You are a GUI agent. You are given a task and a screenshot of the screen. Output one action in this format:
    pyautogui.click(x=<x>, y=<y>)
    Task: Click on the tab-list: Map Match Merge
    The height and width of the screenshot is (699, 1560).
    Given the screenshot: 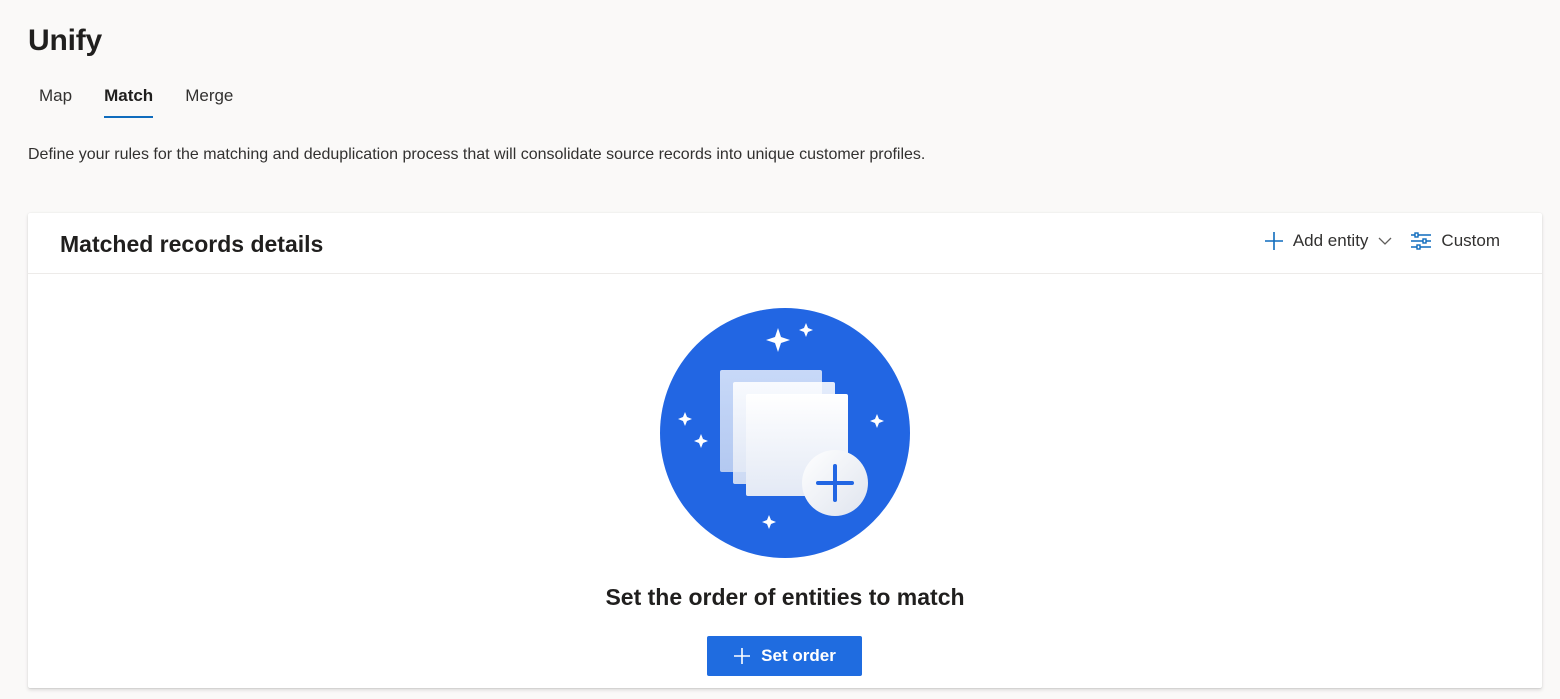 What is the action you would take?
    pyautogui.click(x=141, y=98)
    